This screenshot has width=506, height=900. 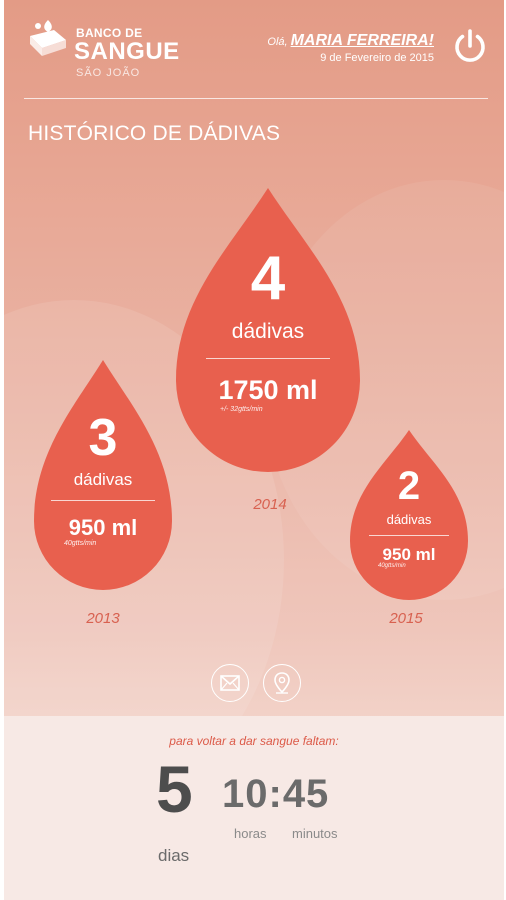 I want to click on logo-text-line2: SANGUE, so click(x=127, y=51).